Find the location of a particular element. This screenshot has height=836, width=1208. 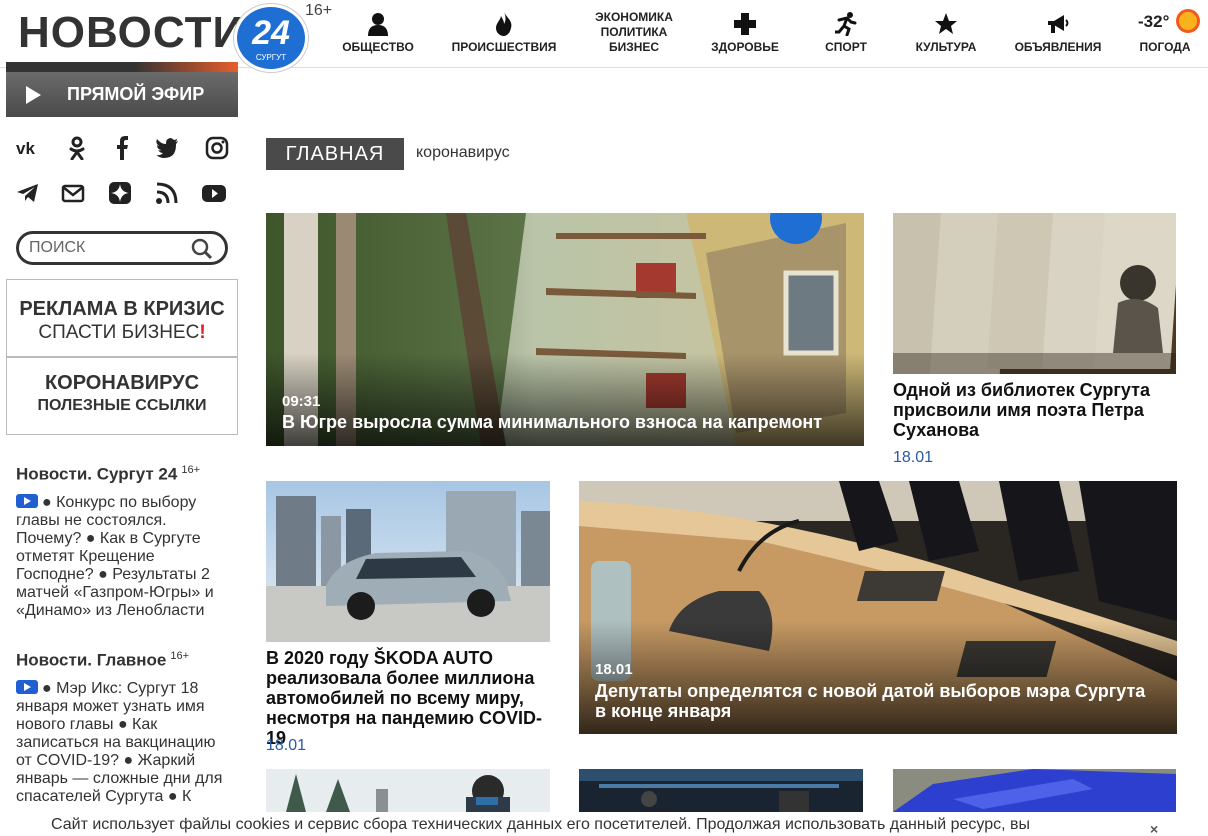

feed-title-text: Новости. Сургут 24 is located at coordinates (97, 474).